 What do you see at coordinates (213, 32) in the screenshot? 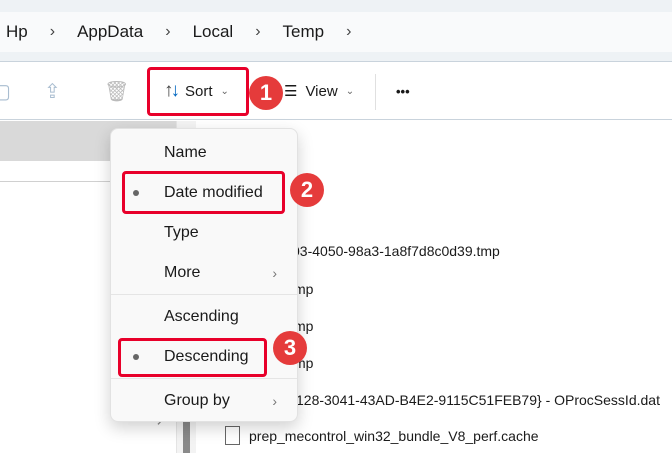
I see `breadcrumb-local: Local` at bounding box center [213, 32].